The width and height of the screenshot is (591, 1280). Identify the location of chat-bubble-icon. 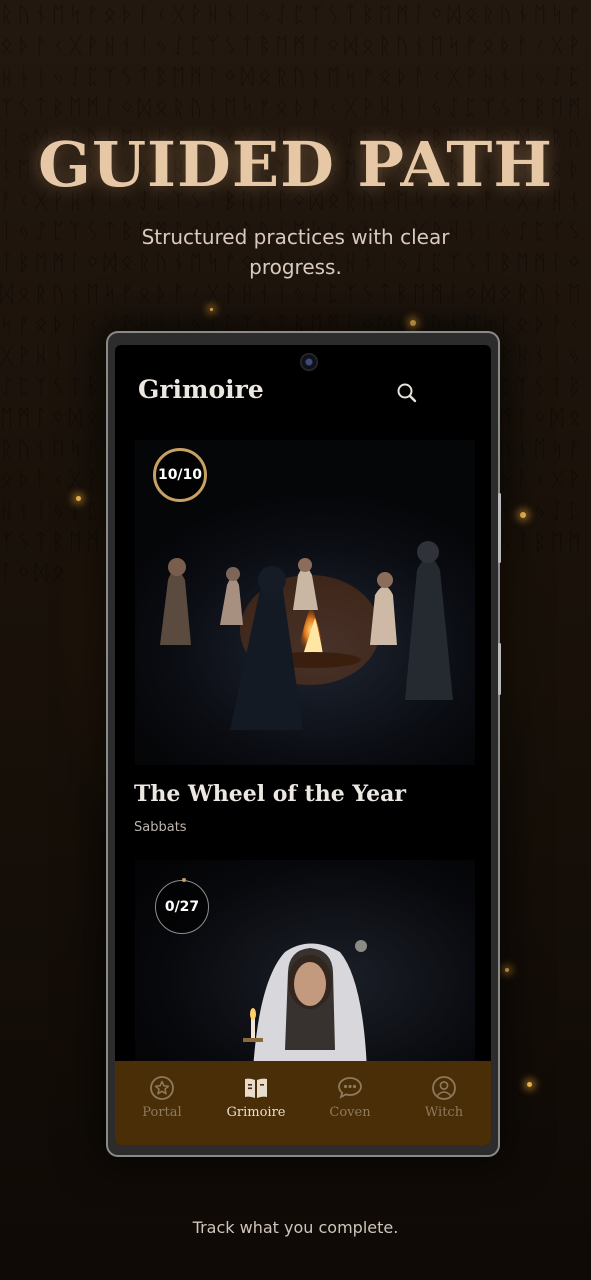
(350, 1088).